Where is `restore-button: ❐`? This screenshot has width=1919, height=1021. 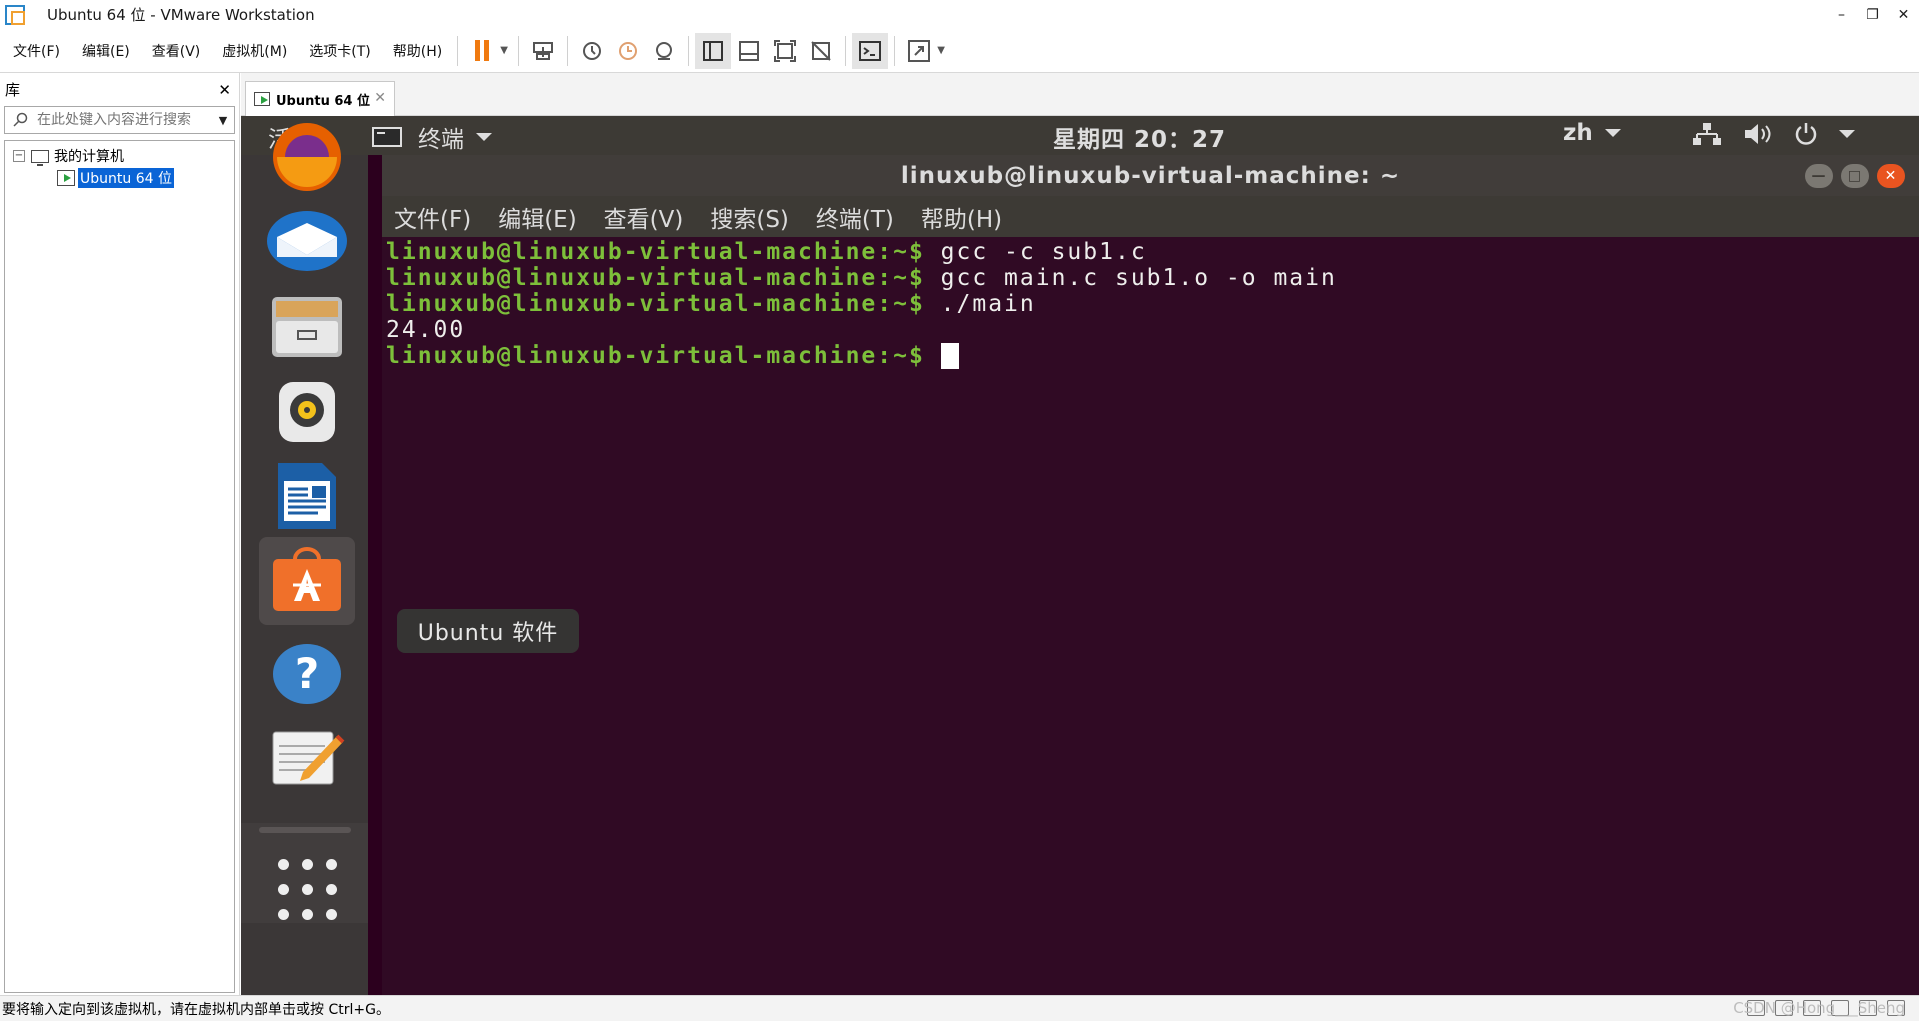 restore-button: ❐ is located at coordinates (1872, 14).